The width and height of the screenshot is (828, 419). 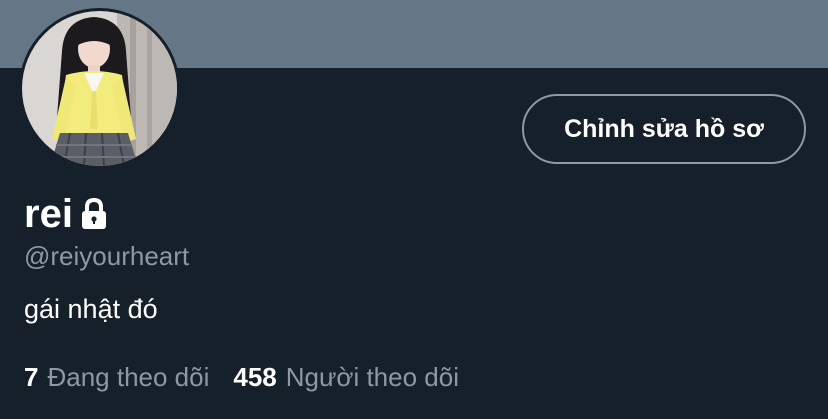 I want to click on follow-stats: 7 Đang theo dõi 458 Người theo dõi, so click(x=241, y=377).